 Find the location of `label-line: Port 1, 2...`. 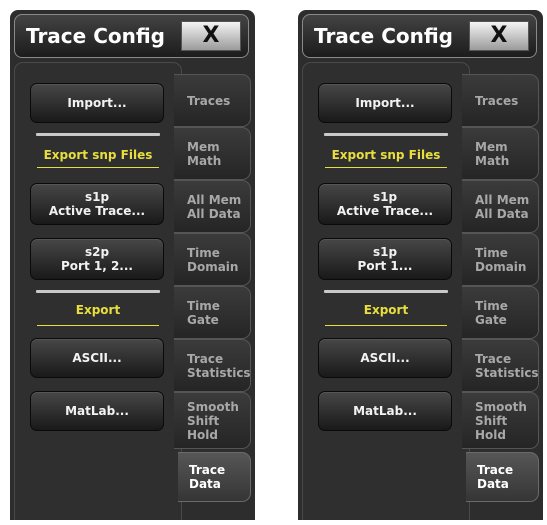

label-line: Port 1, 2... is located at coordinates (97, 266).